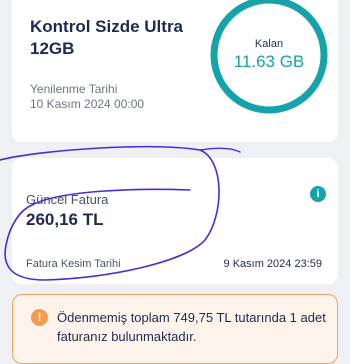 Image resolution: width=350 pixels, height=364 pixels. I want to click on invoice-cut-label: Fatura Kesim Tarihi, so click(73, 264).